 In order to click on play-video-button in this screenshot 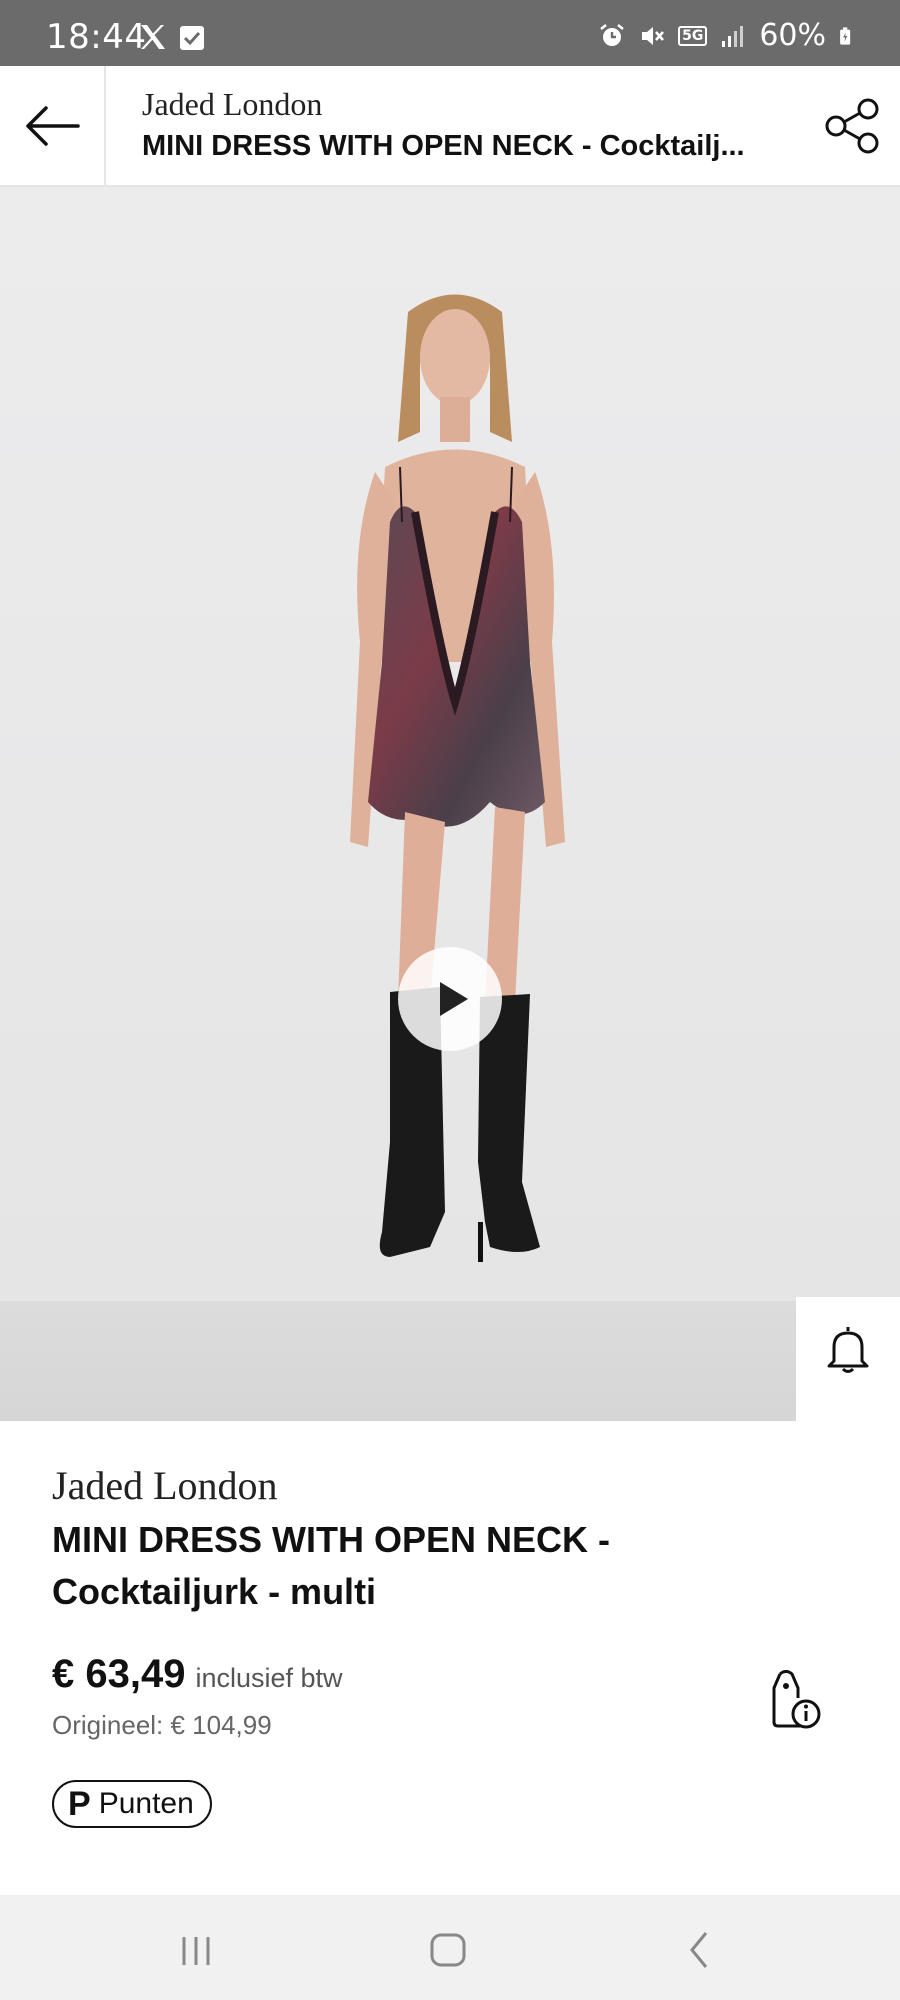, I will do `click(450, 999)`.